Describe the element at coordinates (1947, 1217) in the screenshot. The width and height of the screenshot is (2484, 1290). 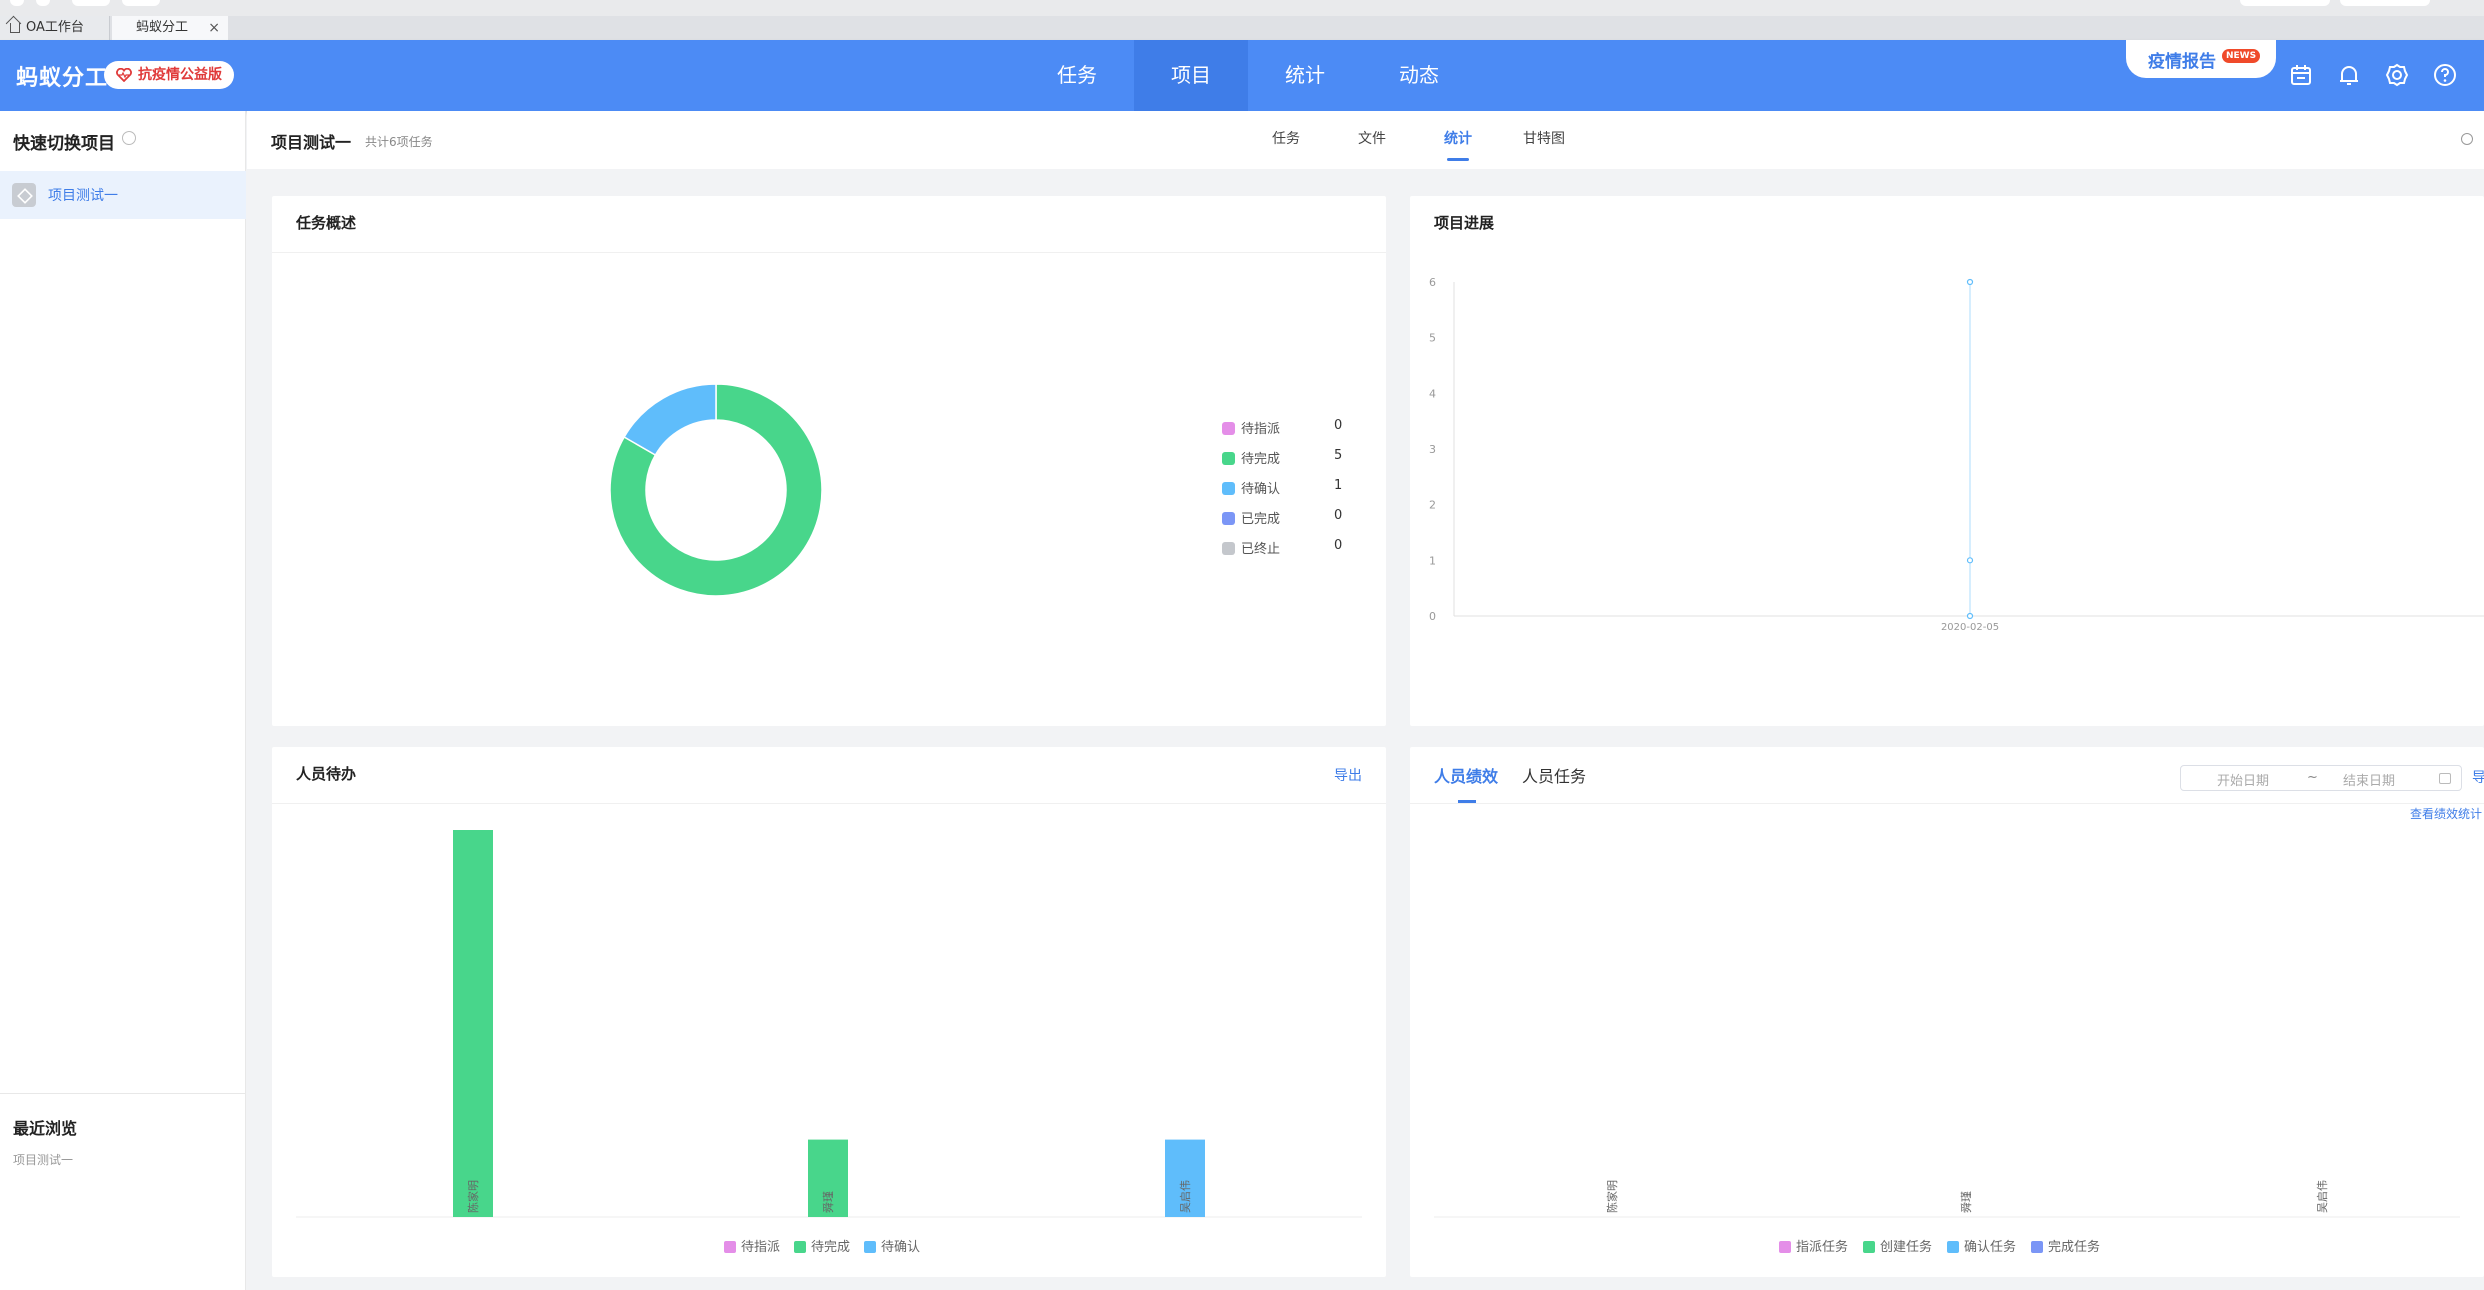
I see `performance-bar-chart: 陈家明 舜瑾 吴启伟指派任务 创建任务 确认任务 完成任务` at that location.